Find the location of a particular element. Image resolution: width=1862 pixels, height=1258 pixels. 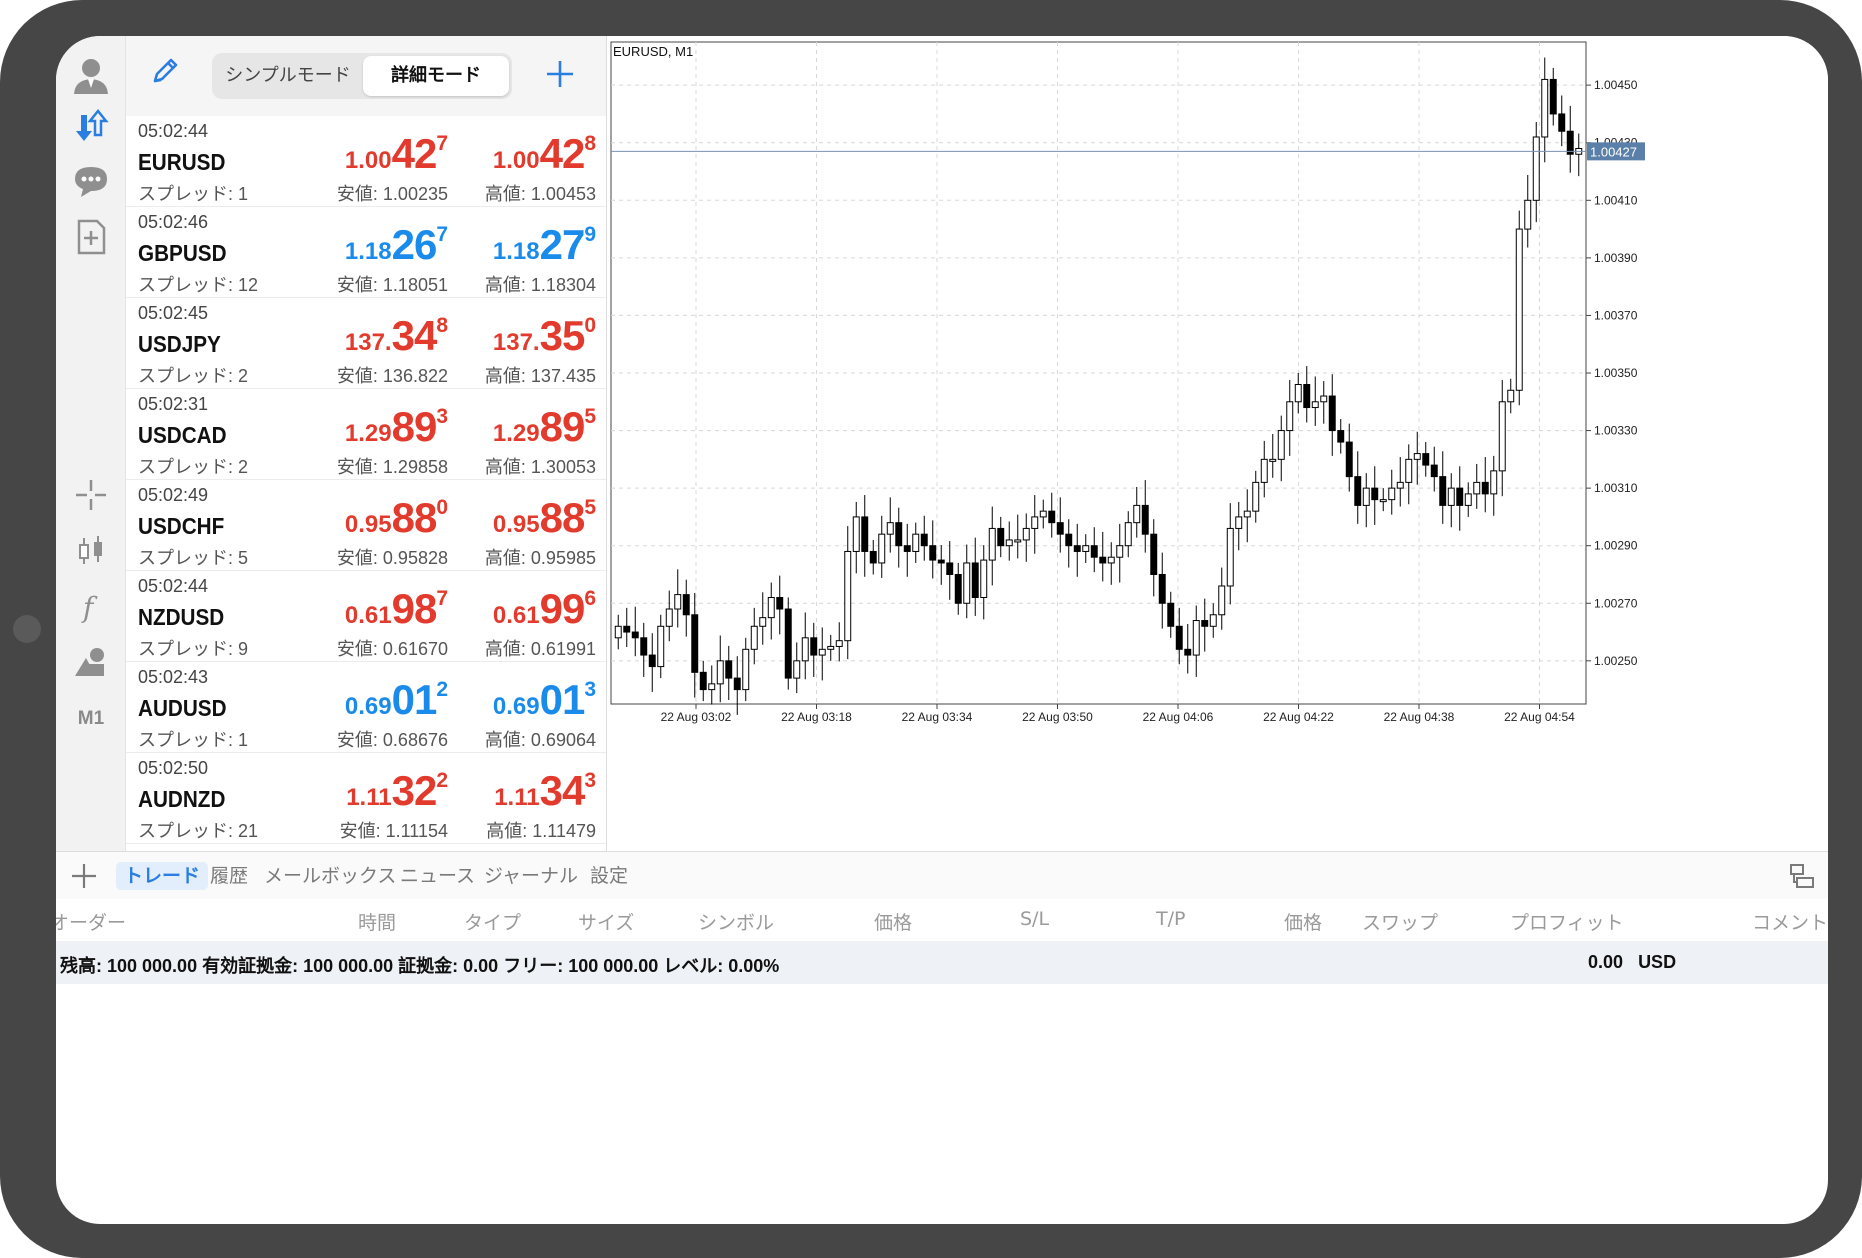

y-tick-label: 1.00370 is located at coordinates (1616, 315).